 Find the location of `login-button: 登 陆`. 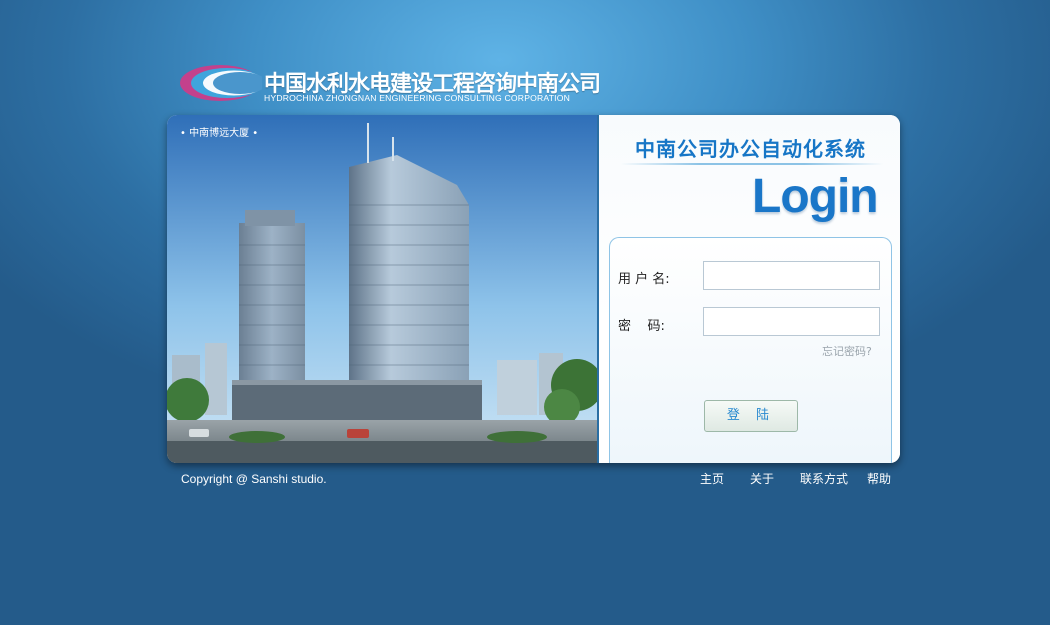

login-button: 登 陆 is located at coordinates (751, 416).